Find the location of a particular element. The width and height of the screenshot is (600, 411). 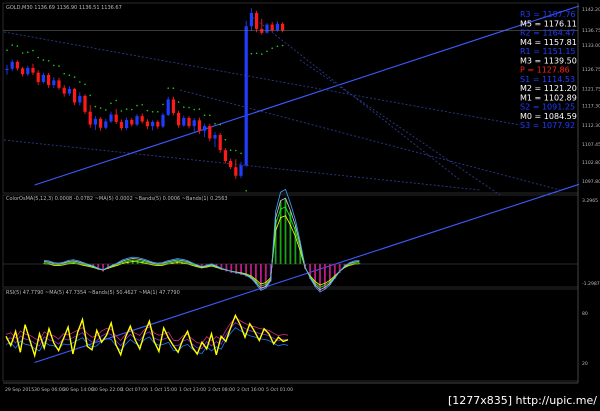

macd-line is located at coordinates (201, 247).